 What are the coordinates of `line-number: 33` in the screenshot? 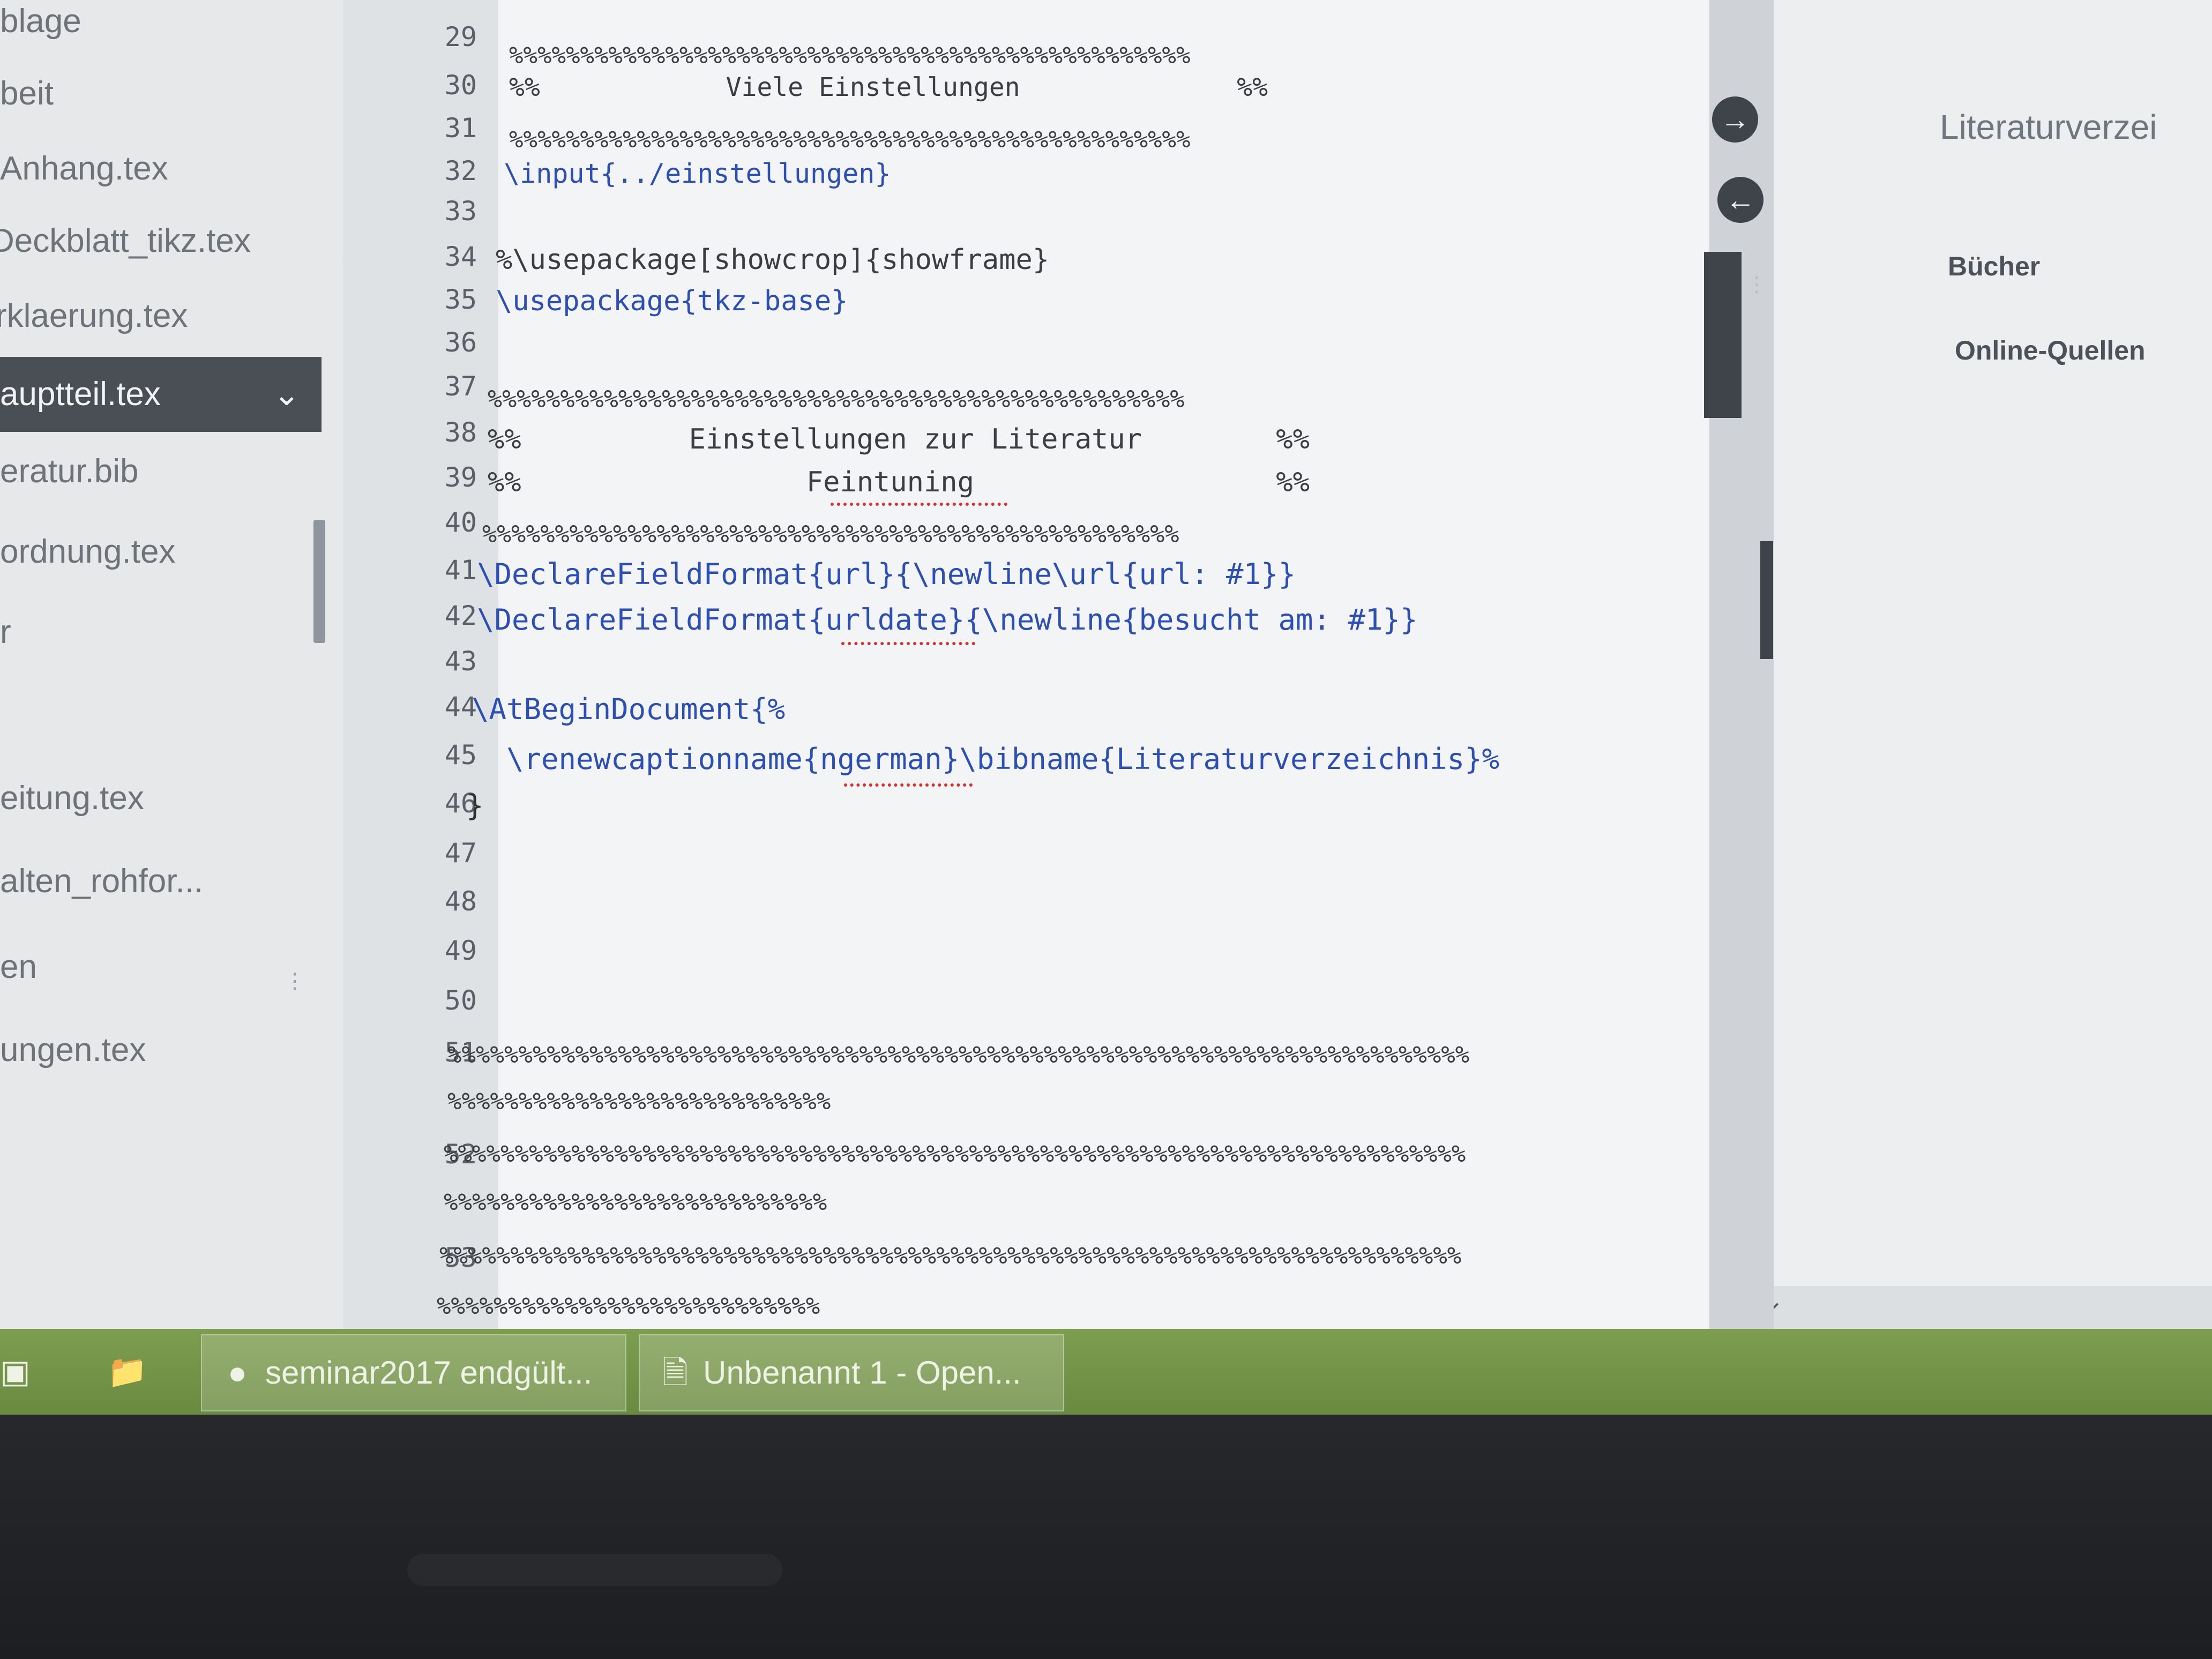 It's located at (460, 211).